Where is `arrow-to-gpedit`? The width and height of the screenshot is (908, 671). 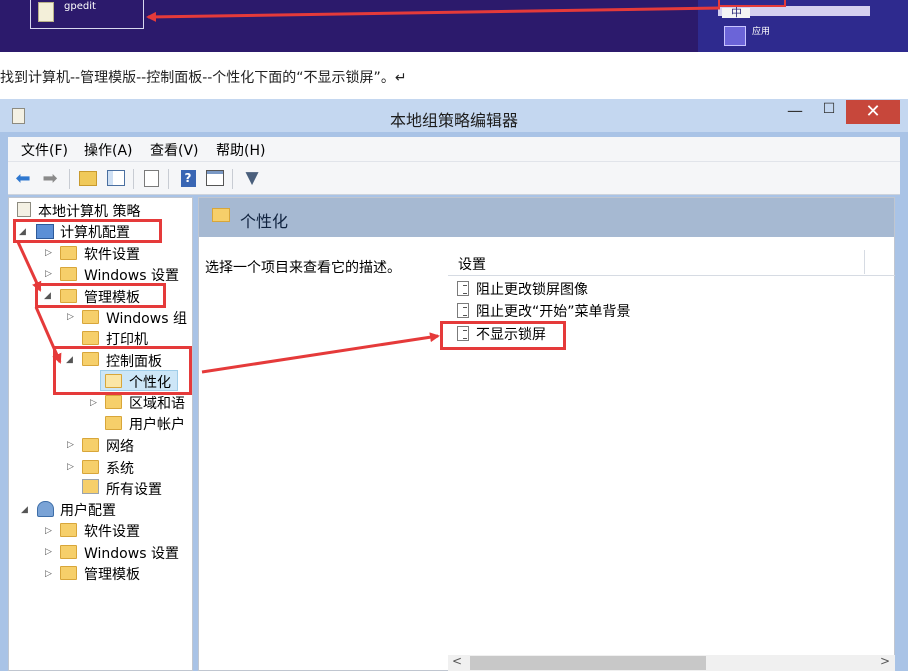 arrow-to-gpedit is located at coordinates (433, 14).